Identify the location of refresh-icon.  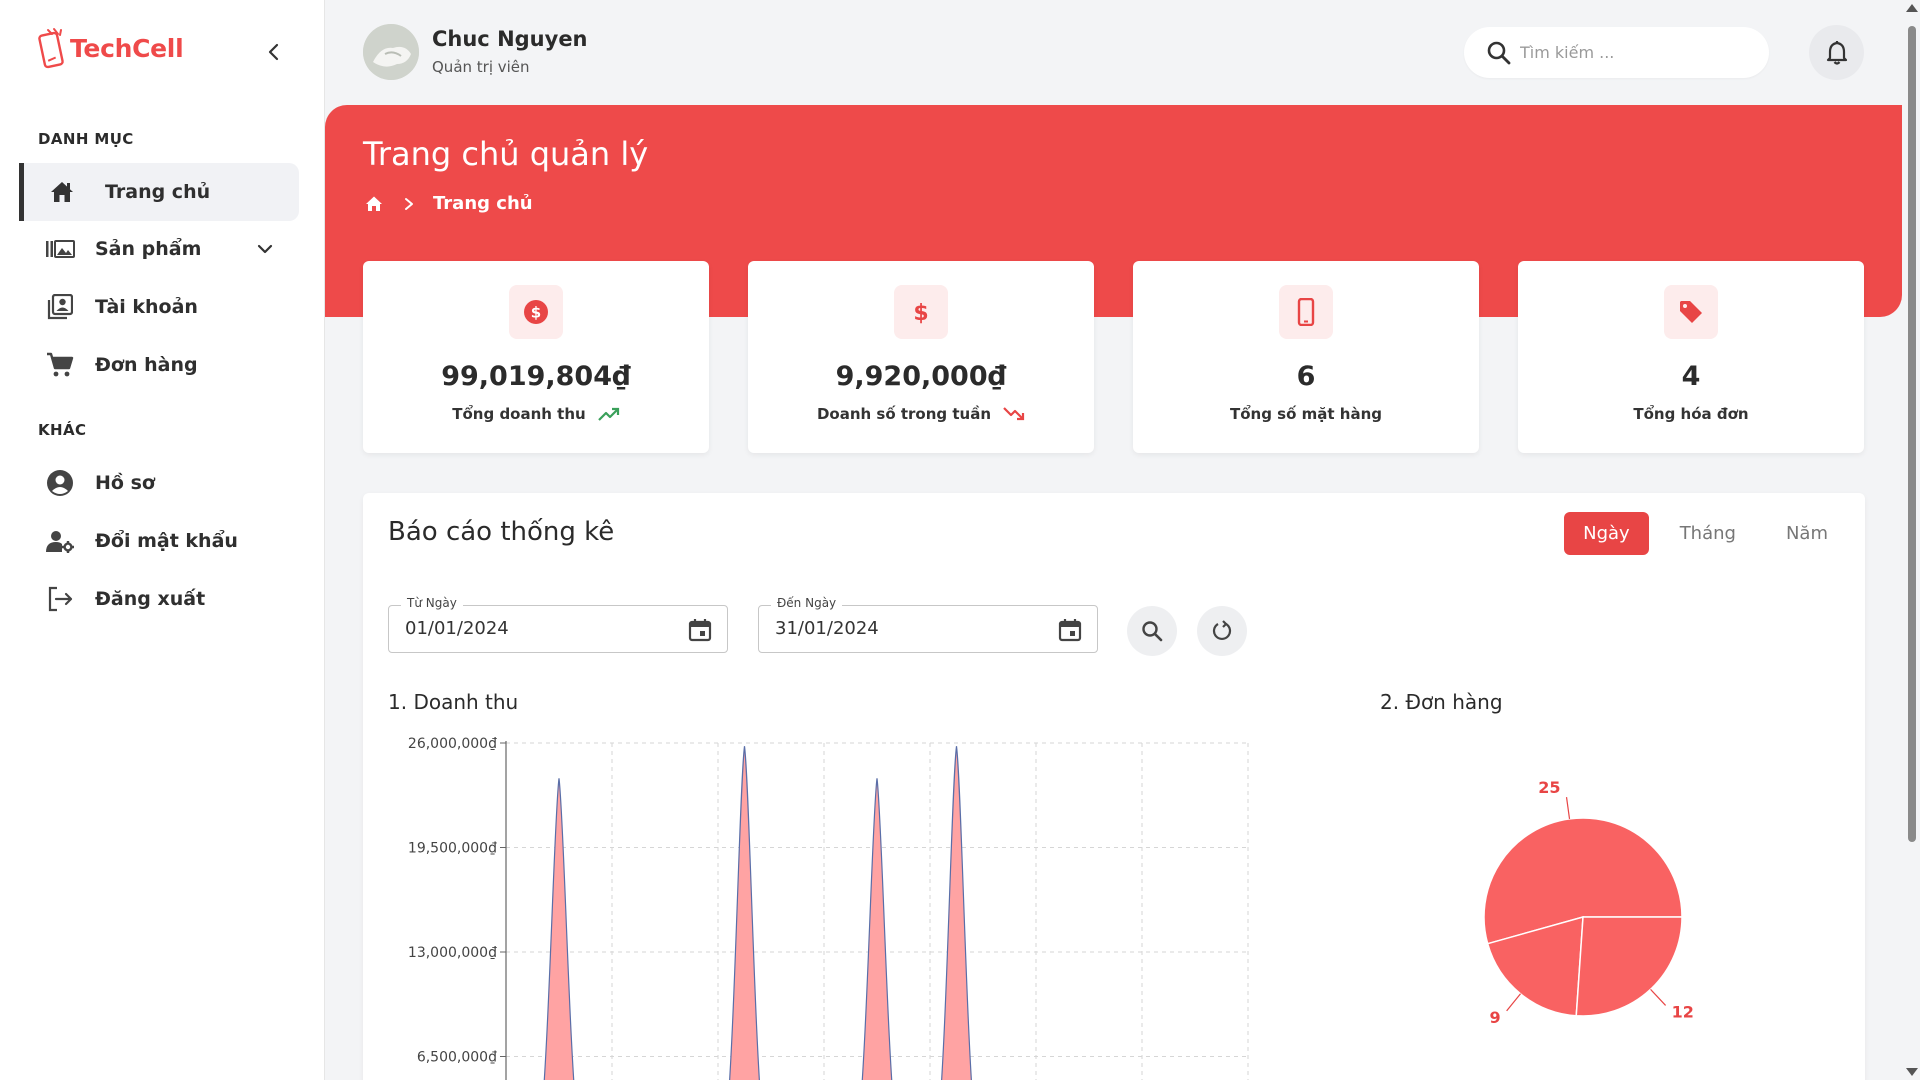
(1222, 630).